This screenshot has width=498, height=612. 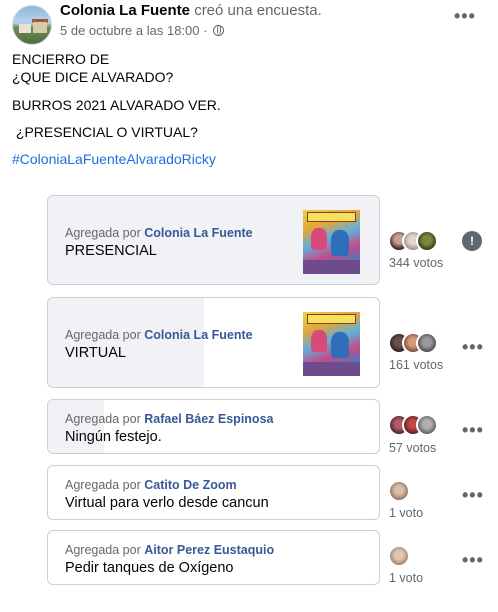 I want to click on added-by-line: Agregada por Aitor Perez Eustaquio, so click(x=169, y=550).